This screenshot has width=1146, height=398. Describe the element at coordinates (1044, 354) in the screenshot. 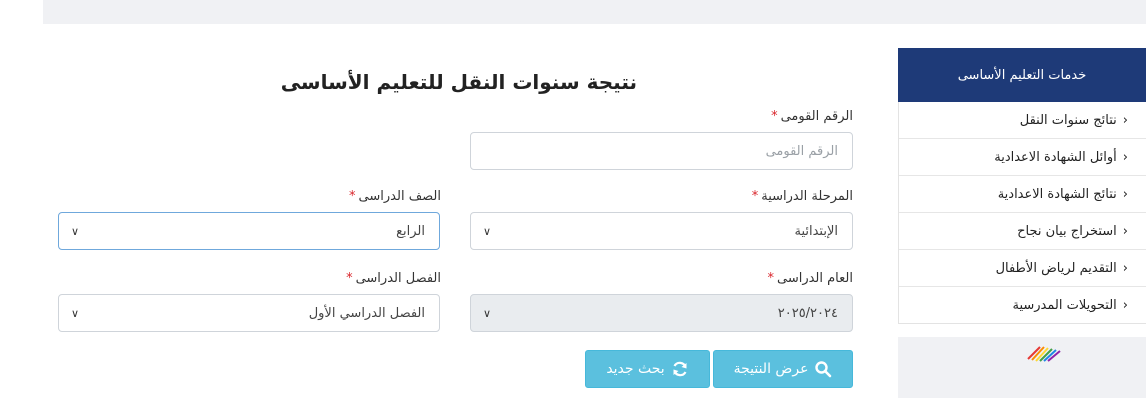

I see `book-logo-icon` at that location.